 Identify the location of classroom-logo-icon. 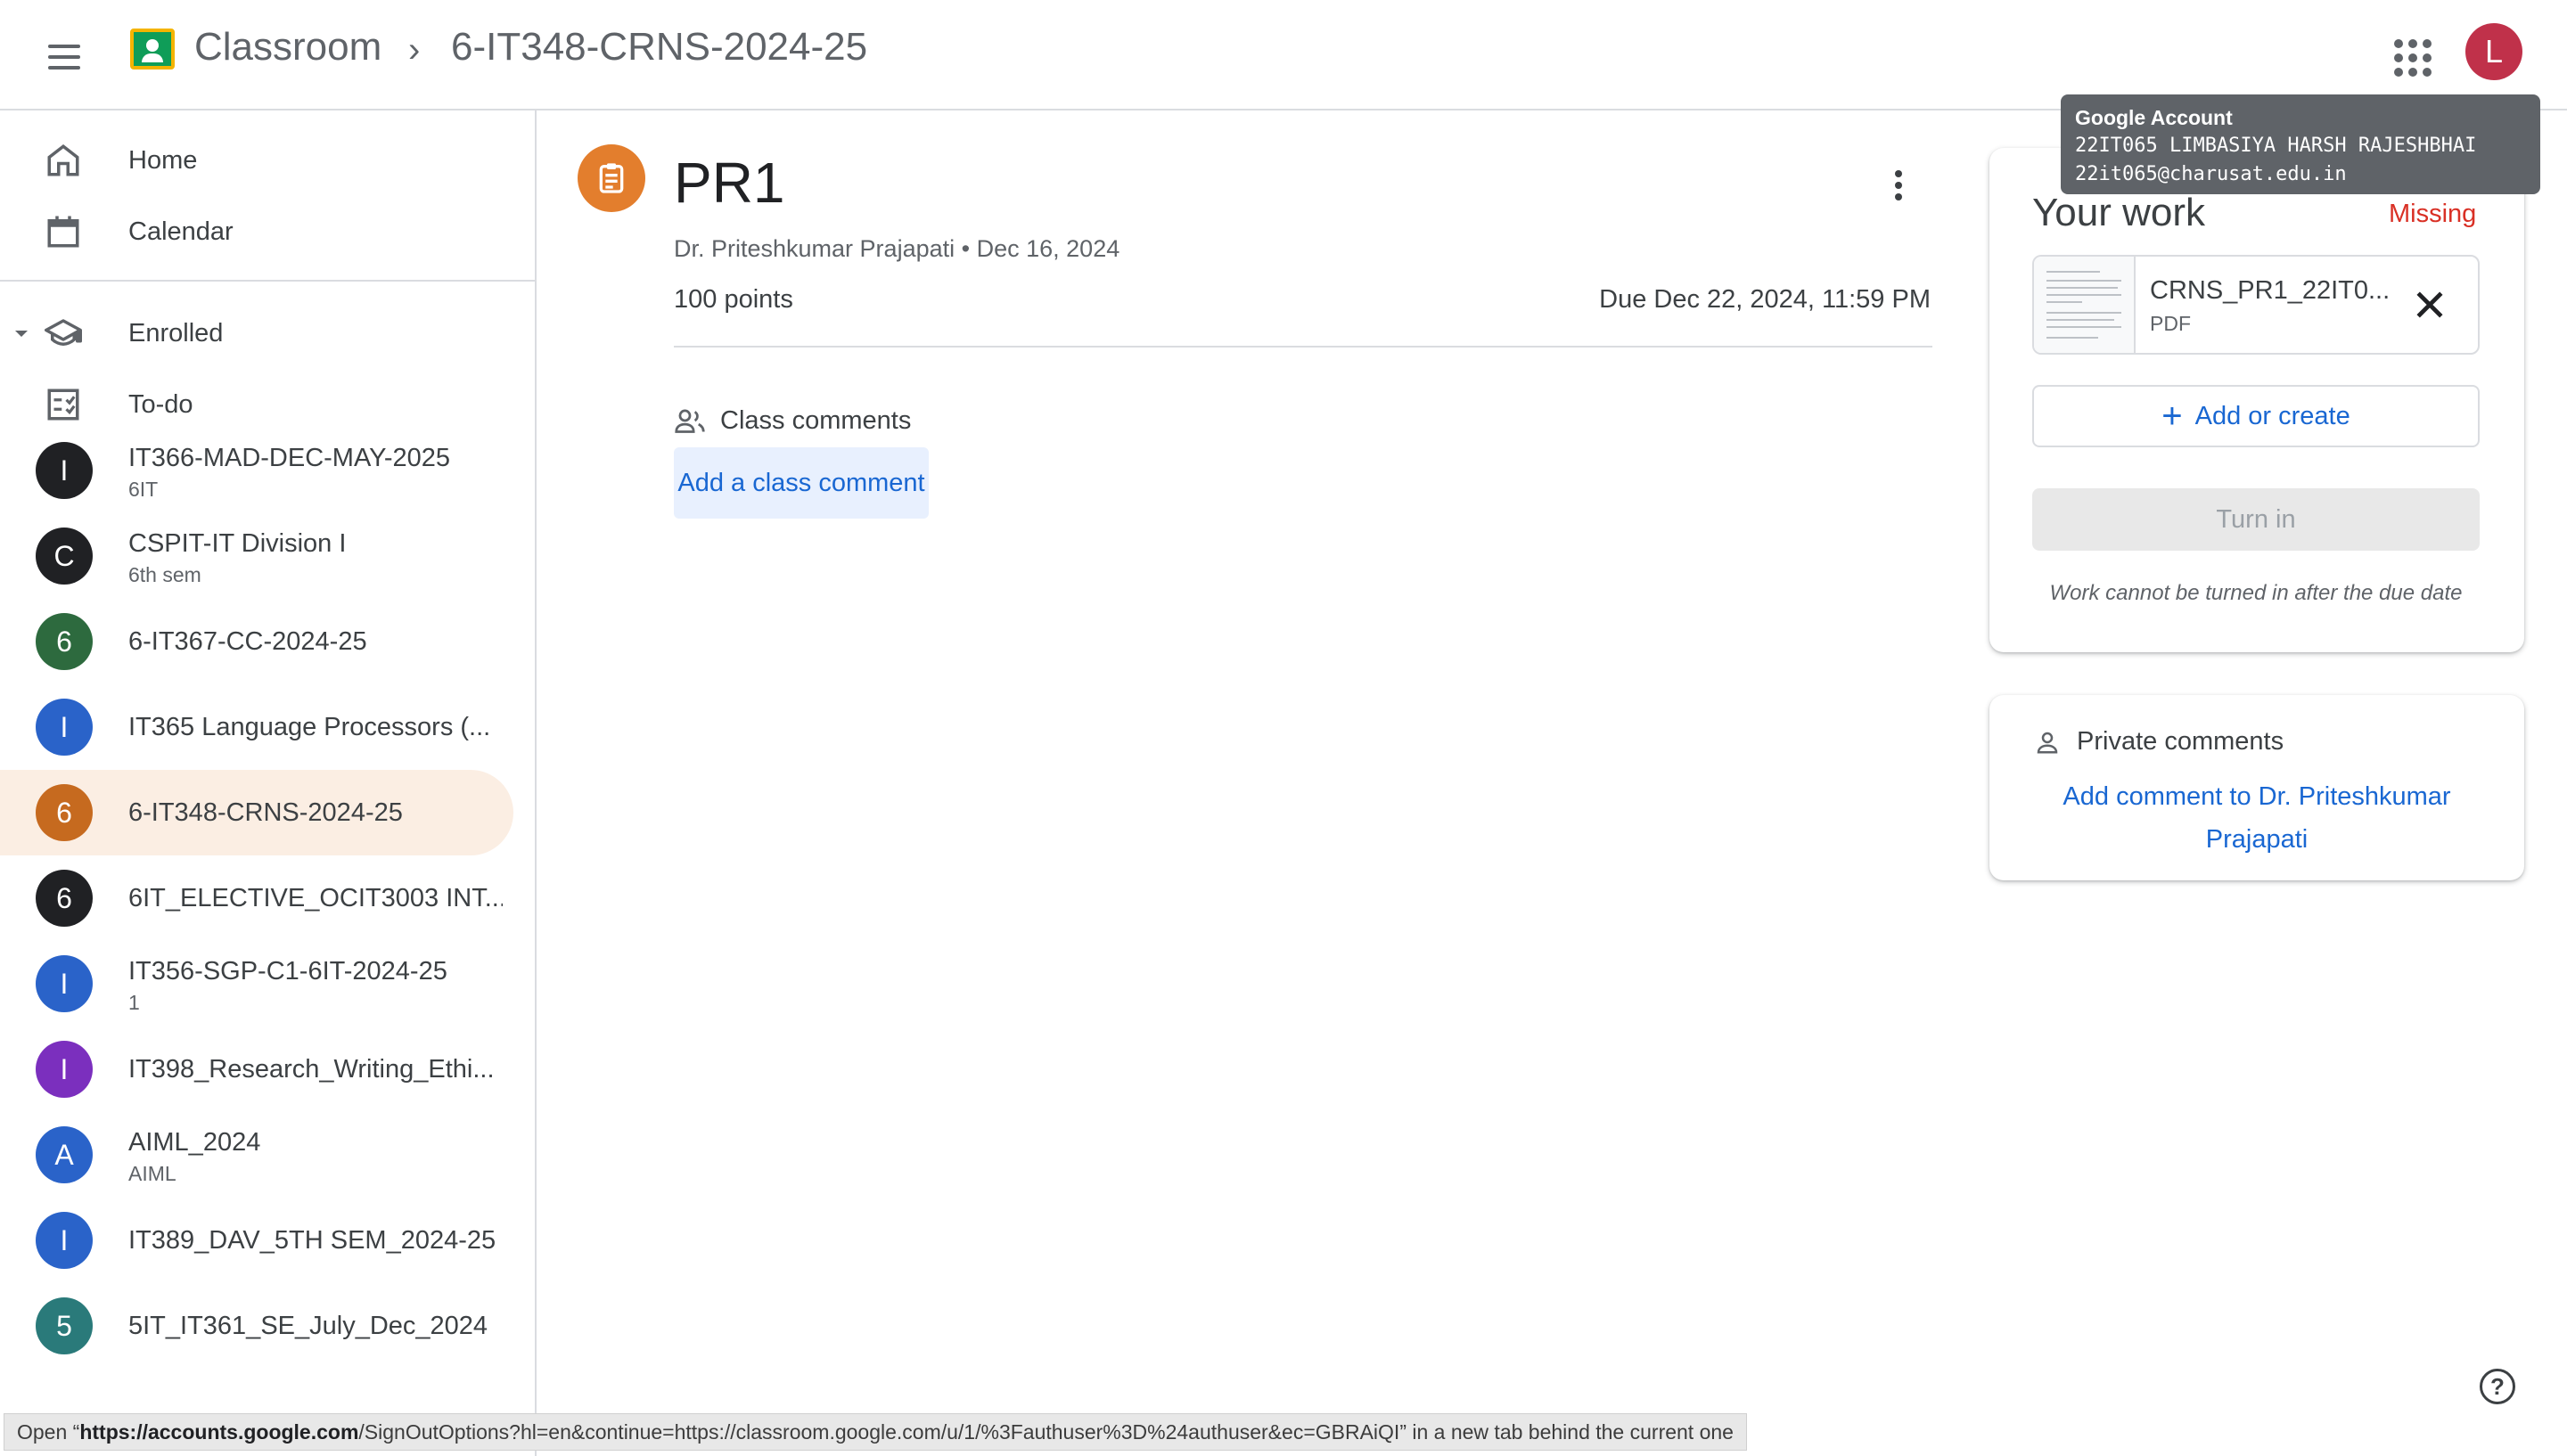
(152, 50).